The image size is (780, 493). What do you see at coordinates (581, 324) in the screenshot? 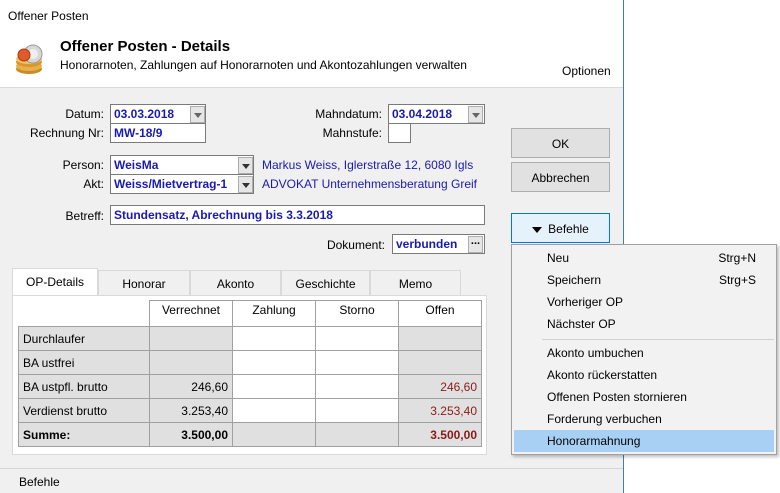
I see `menu-item-label: Nächster OP` at bounding box center [581, 324].